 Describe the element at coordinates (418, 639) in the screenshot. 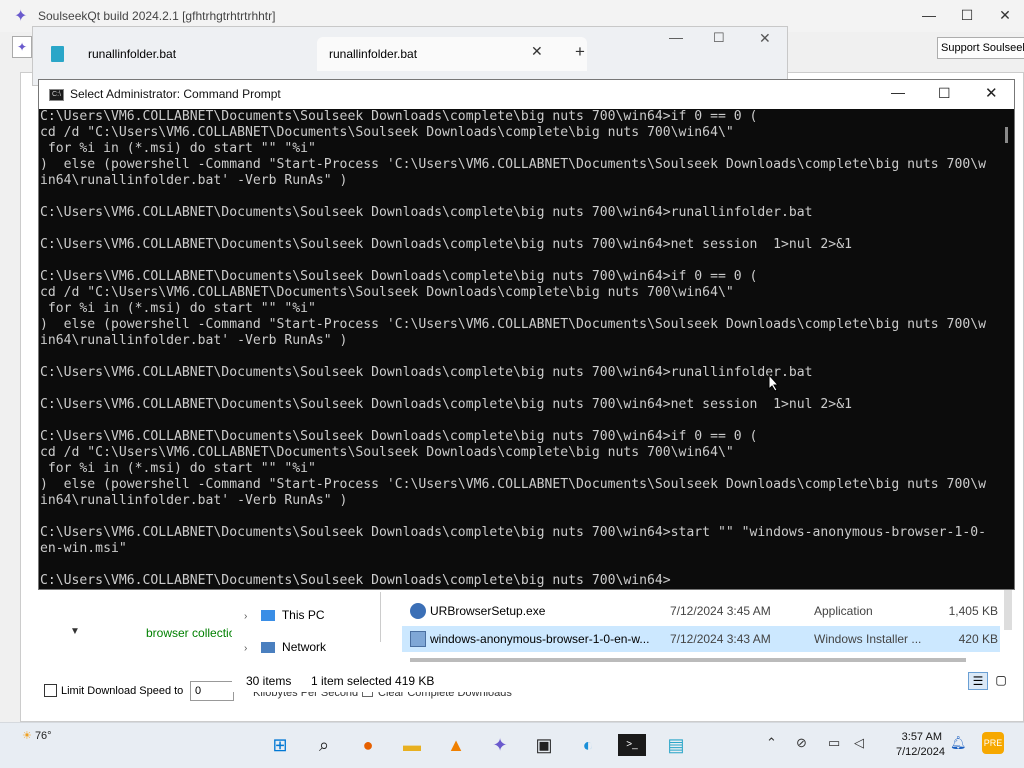

I see `msi-file-icon` at that location.